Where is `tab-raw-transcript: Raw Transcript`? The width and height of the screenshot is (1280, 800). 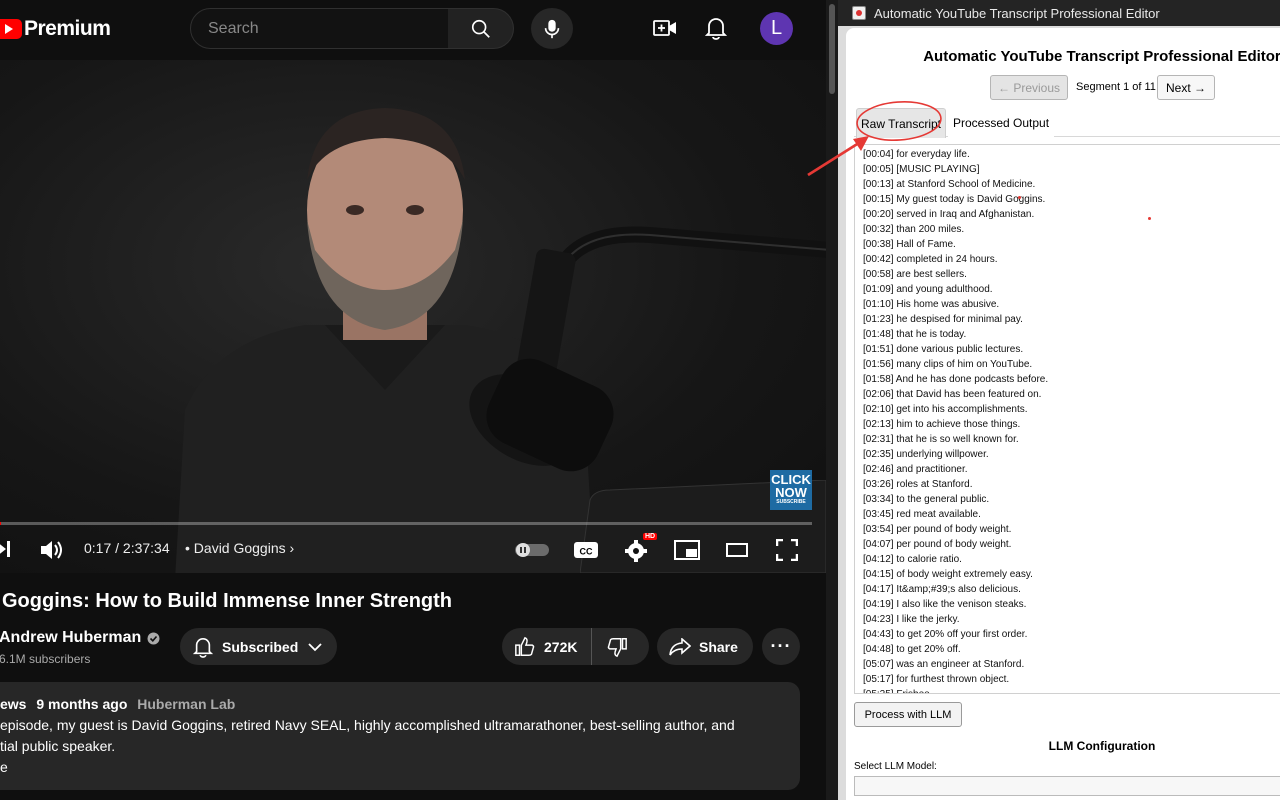 tab-raw-transcript: Raw Transcript is located at coordinates (901, 123).